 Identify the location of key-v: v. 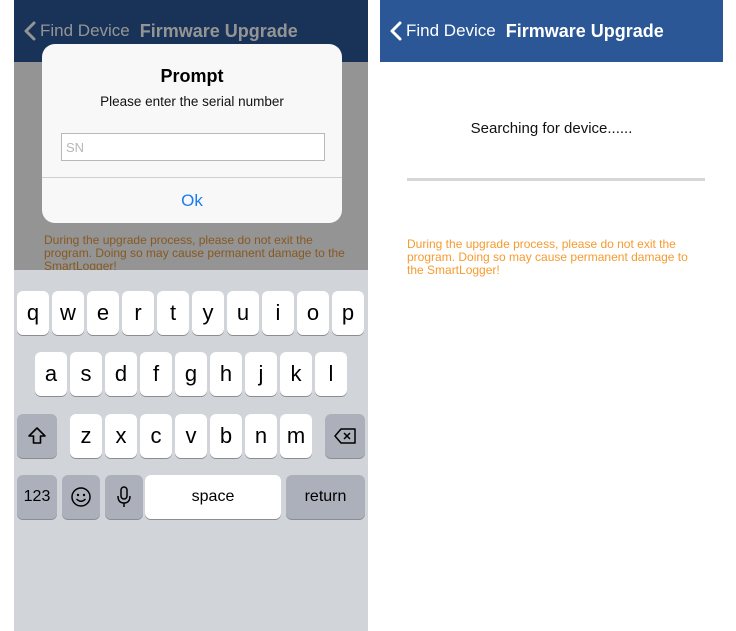
(191, 436).